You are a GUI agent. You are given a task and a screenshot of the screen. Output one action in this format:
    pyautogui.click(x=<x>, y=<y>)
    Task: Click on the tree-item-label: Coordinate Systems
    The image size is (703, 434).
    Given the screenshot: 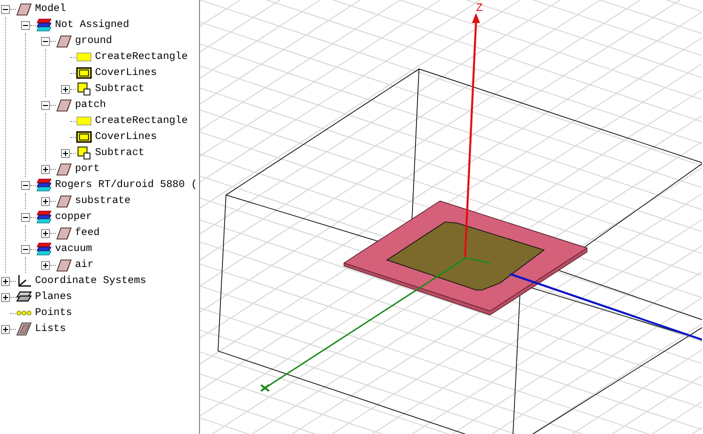 What is the action you would take?
    pyautogui.click(x=90, y=281)
    